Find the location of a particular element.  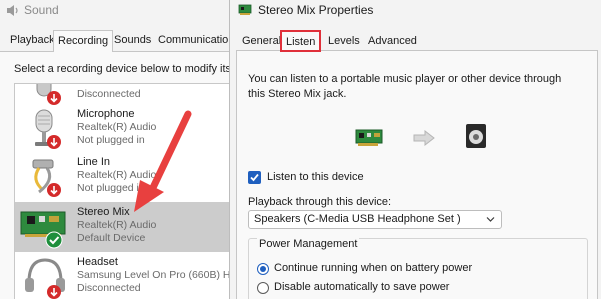

device-item-line-in: Line In Realtek(R) Audio Not plugged in is located at coordinates (125, 177).